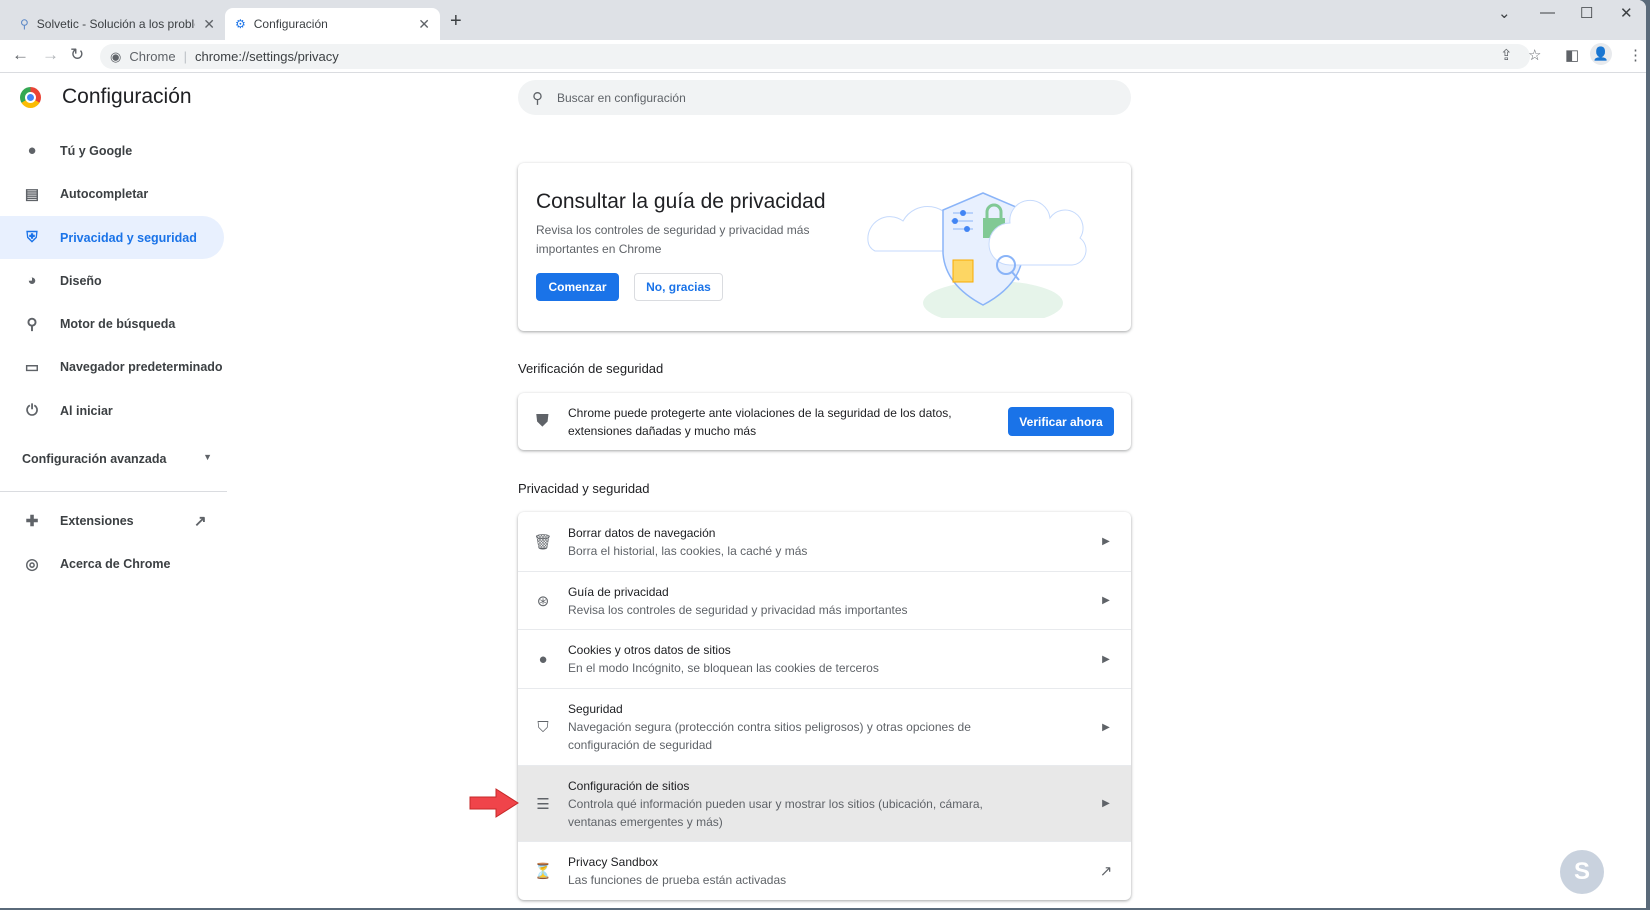  Describe the element at coordinates (332, 24) in the screenshot. I see `tab-configuracion: ⚙ Configuración ✕` at that location.